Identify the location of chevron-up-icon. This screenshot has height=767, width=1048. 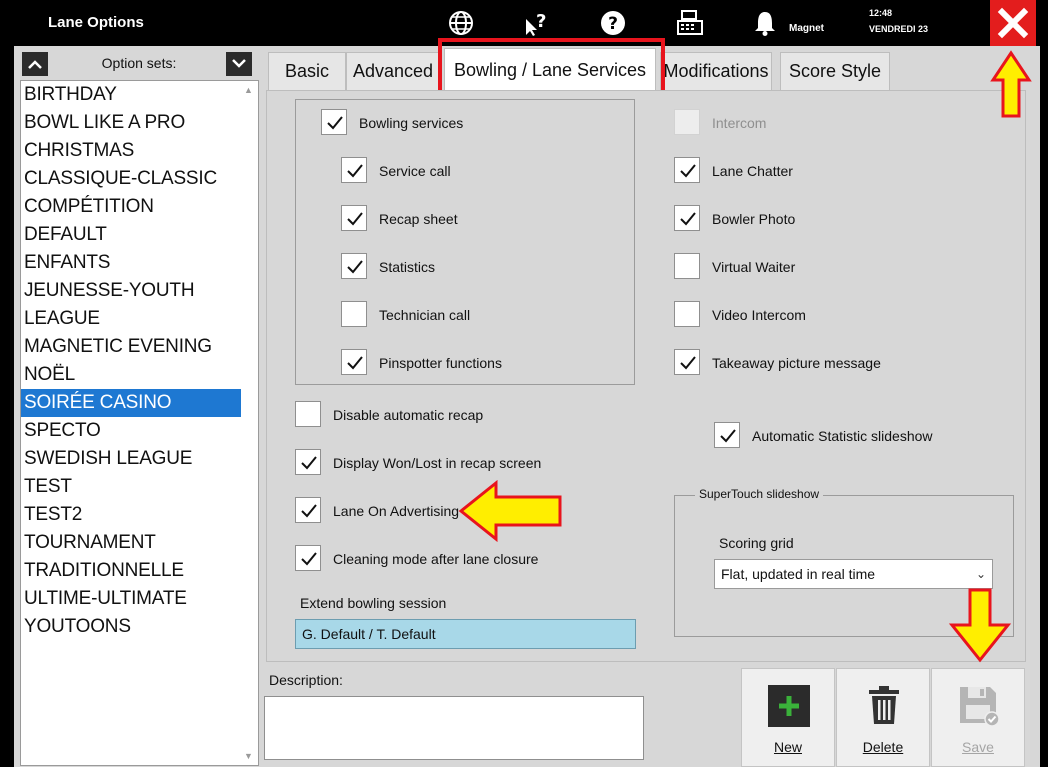
(35, 64).